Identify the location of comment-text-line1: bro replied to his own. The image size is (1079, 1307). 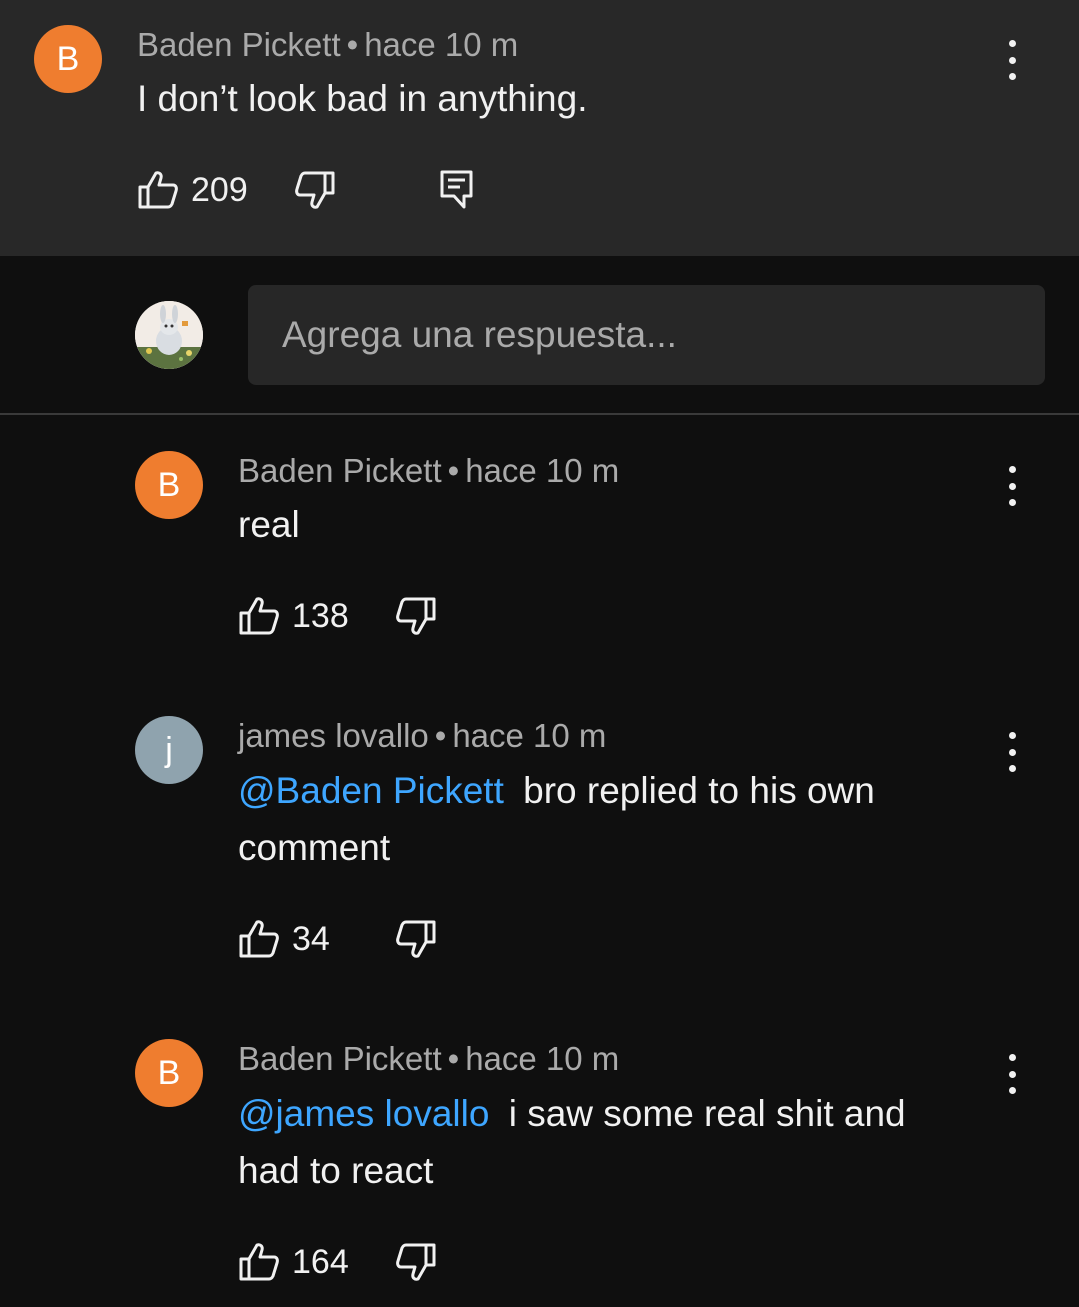
(699, 790).